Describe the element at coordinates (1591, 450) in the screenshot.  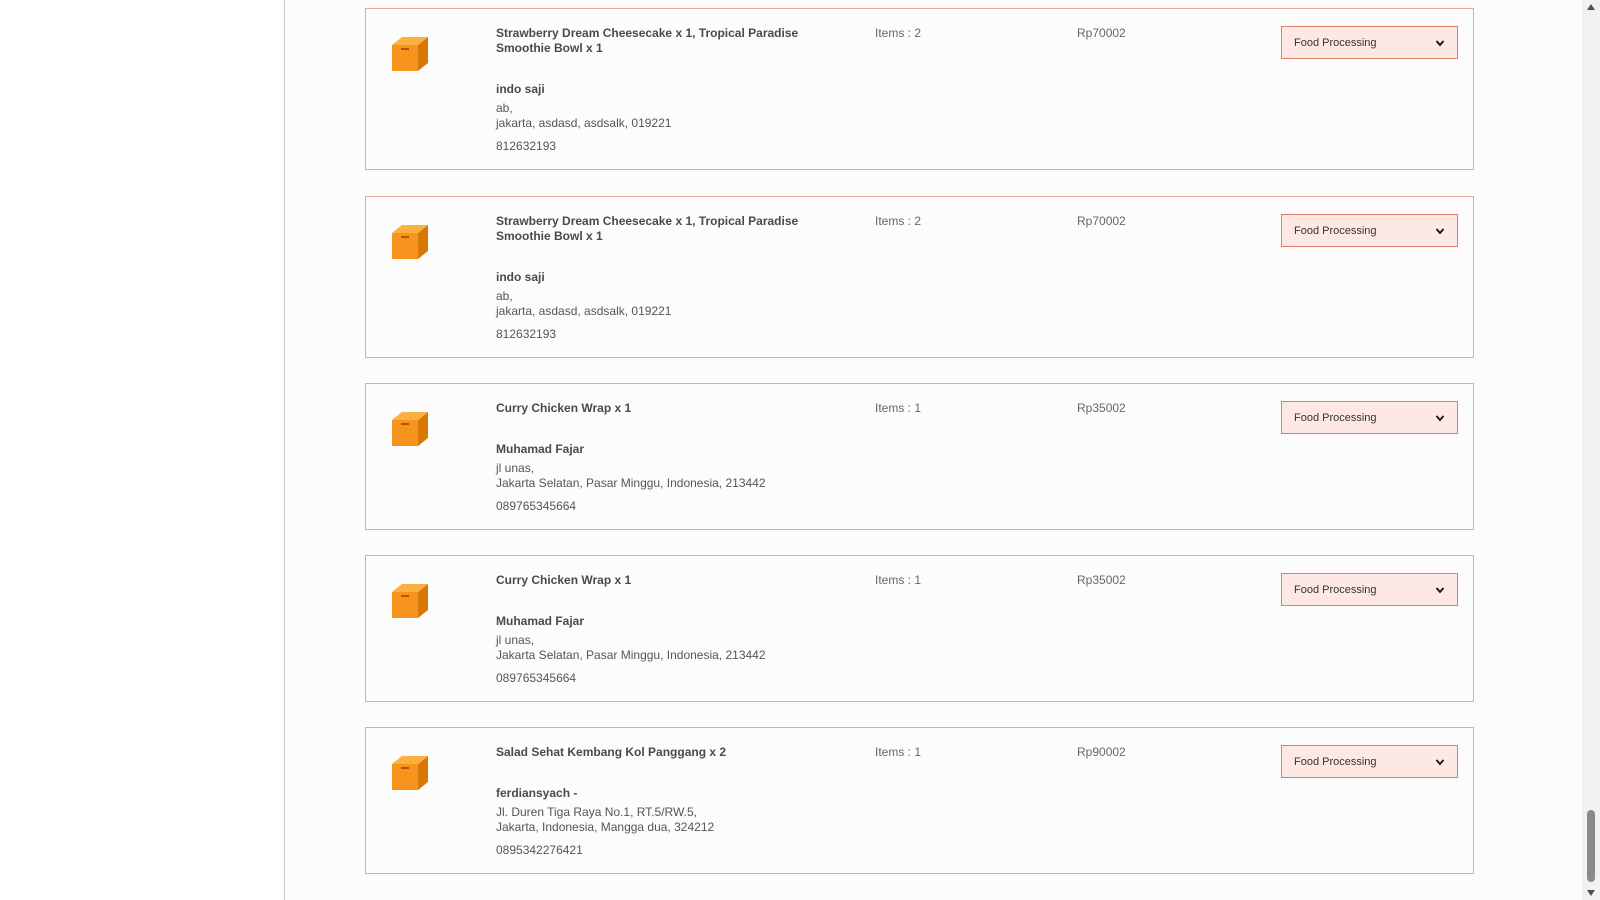
I see `vertical-scrollbar` at that location.